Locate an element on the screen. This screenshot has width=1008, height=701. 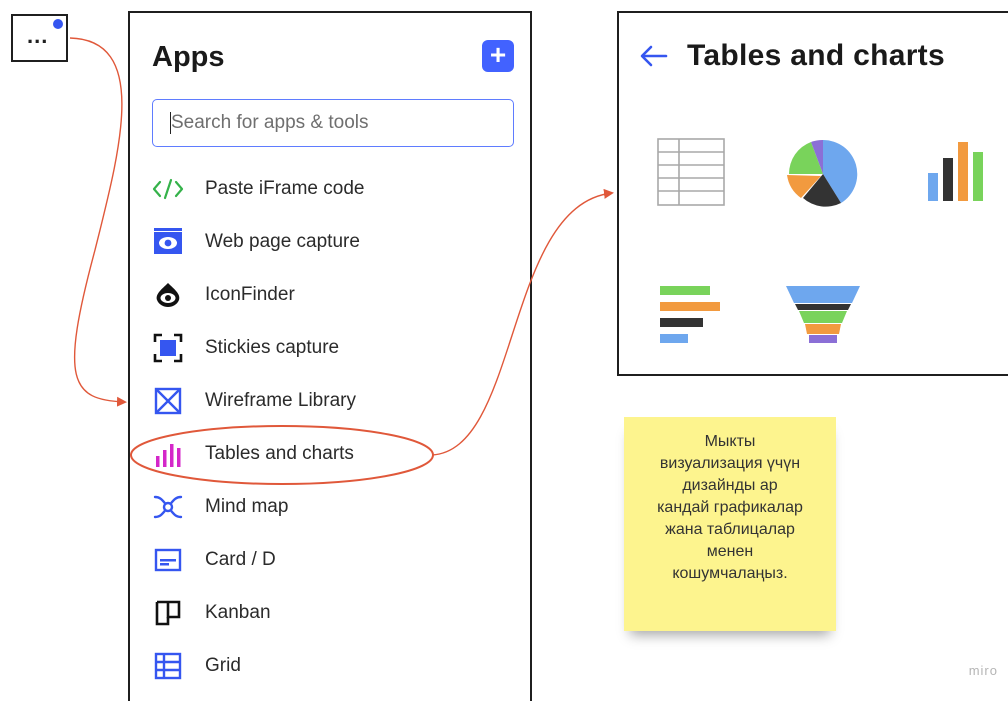
connector-arrow-more-to-apps is located at coordinates (98, 222).